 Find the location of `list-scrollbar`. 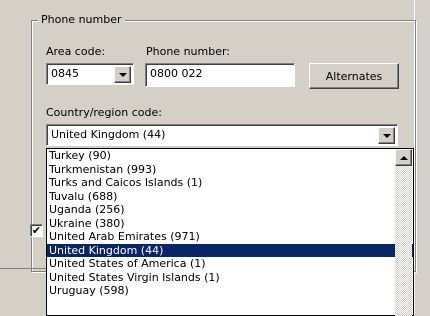

list-scrollbar is located at coordinates (403, 232).